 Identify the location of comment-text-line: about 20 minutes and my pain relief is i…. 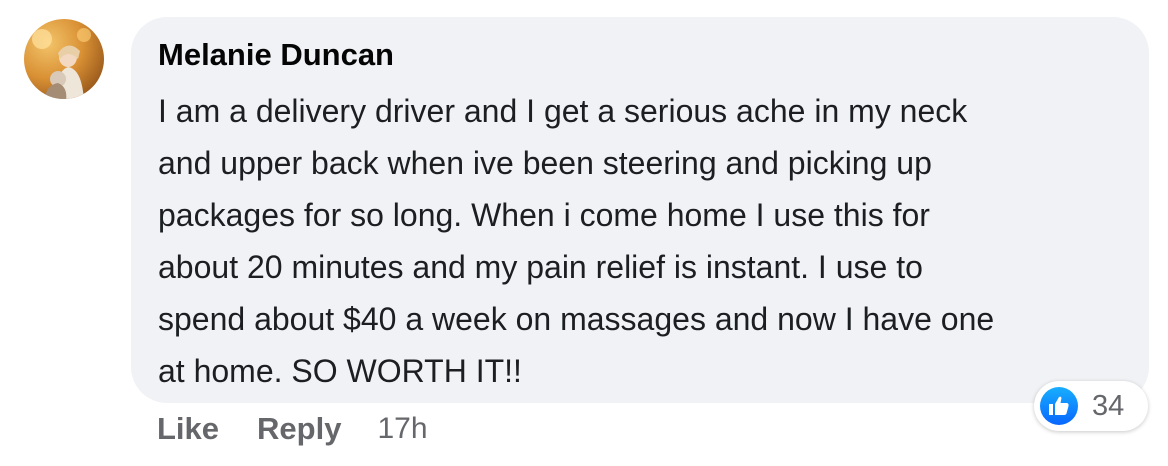
(540, 267).